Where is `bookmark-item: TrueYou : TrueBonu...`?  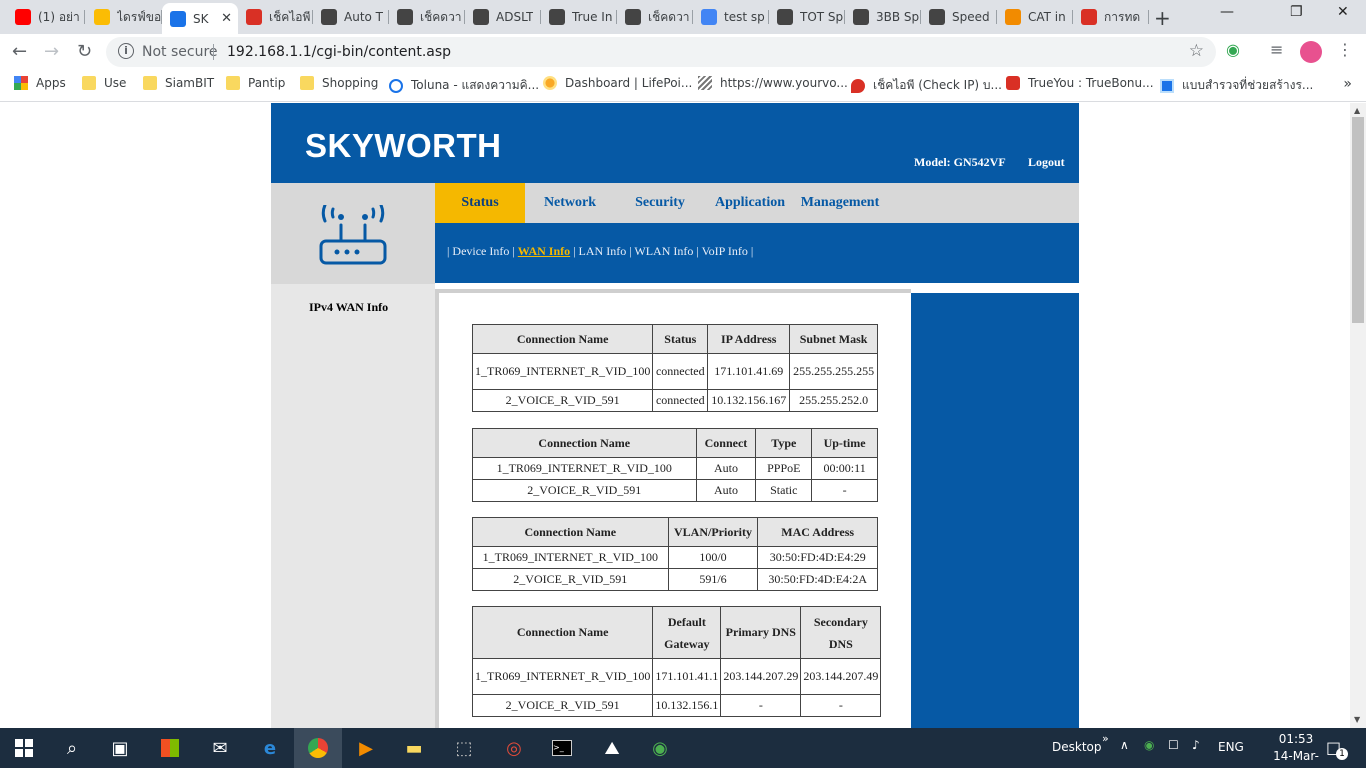 bookmark-item: TrueYou : TrueBonu... is located at coordinates (1080, 83).